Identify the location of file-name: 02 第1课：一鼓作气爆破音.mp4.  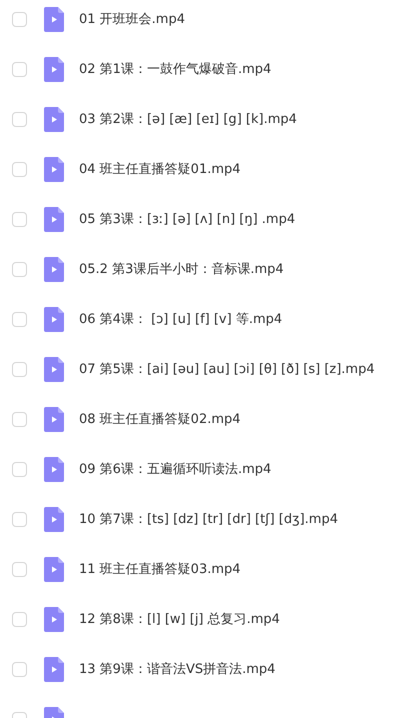
(175, 69).